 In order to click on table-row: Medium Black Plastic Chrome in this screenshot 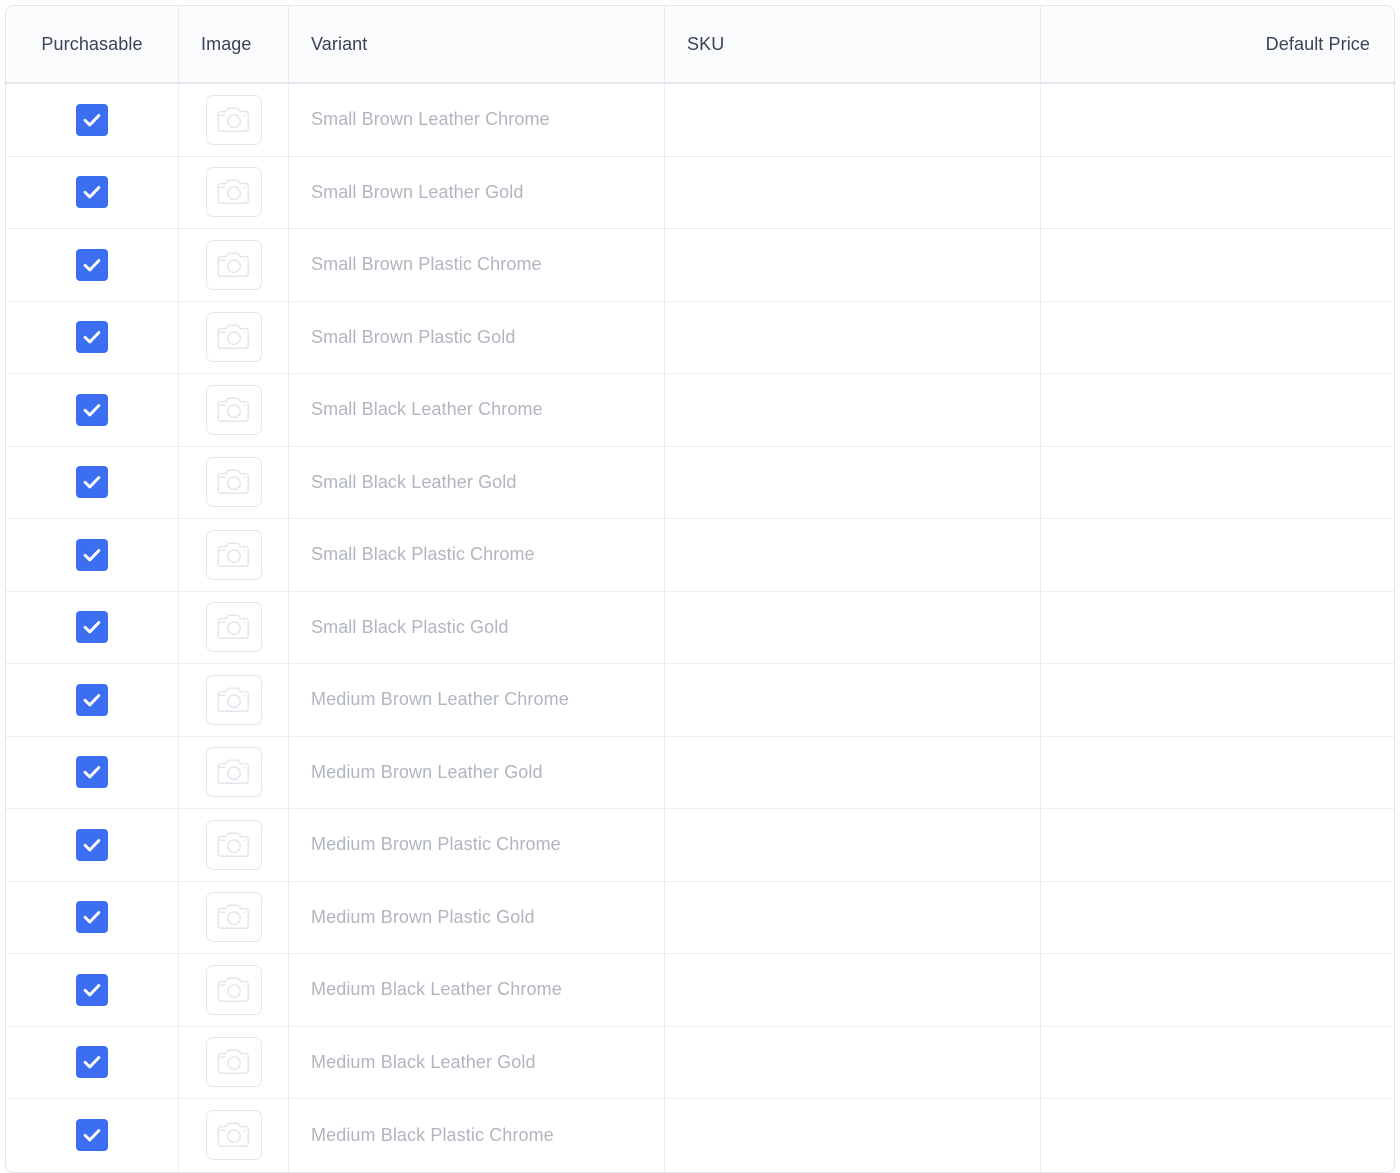, I will do `click(700, 1135)`.